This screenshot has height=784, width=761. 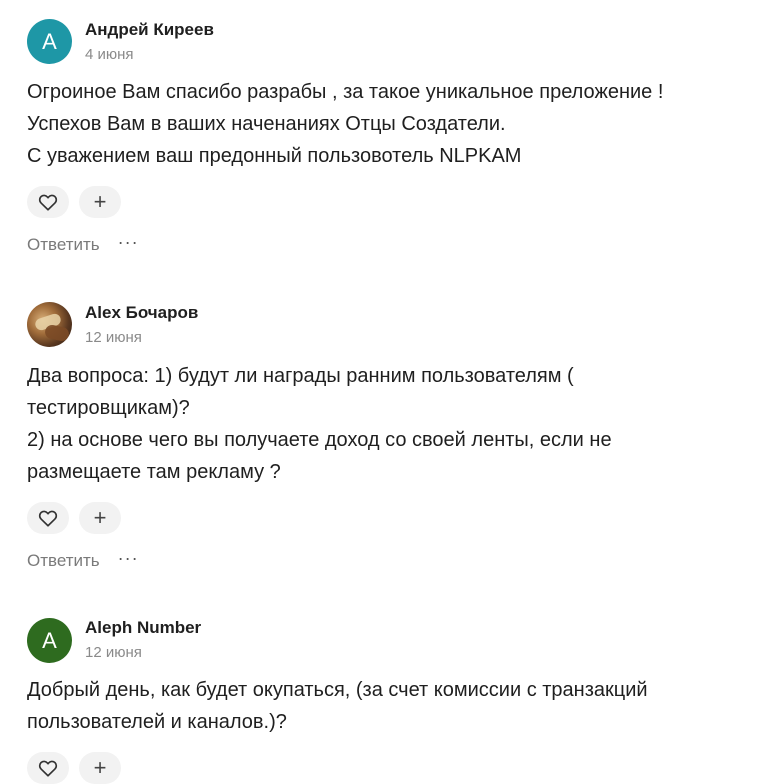 What do you see at coordinates (141, 313) in the screenshot?
I see `comment-author: Alex Бочаров` at bounding box center [141, 313].